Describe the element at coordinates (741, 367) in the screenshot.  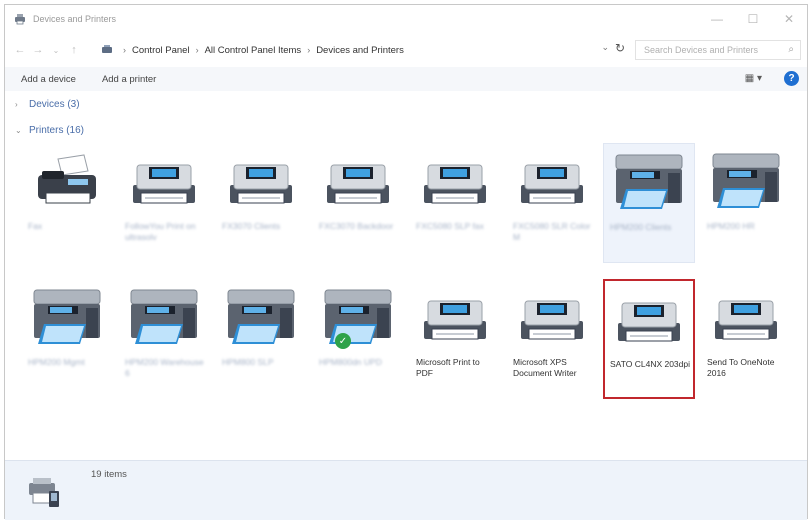
I see `printer-label: Send To OneNote 2016` at that location.